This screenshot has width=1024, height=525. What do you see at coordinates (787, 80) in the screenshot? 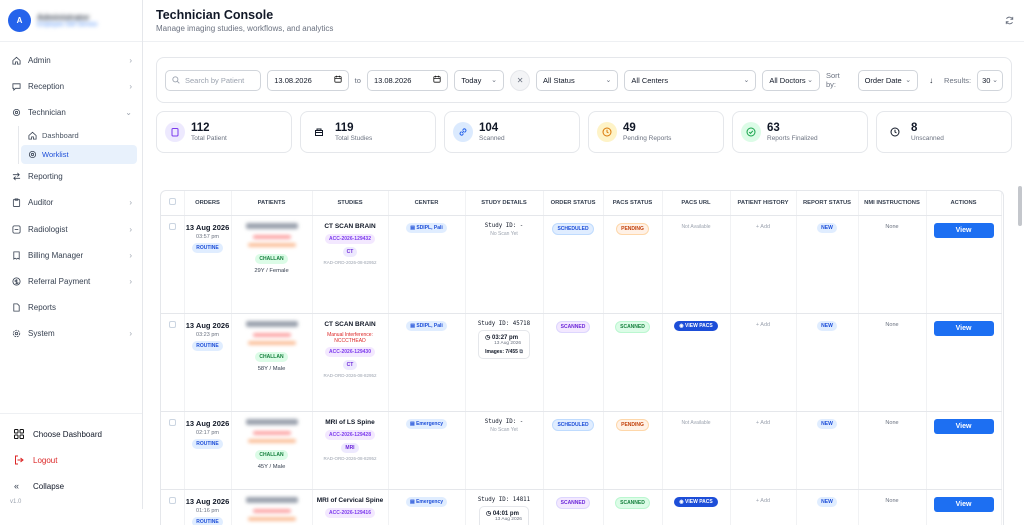
I see `doctors-value: All Doctors` at bounding box center [787, 80].